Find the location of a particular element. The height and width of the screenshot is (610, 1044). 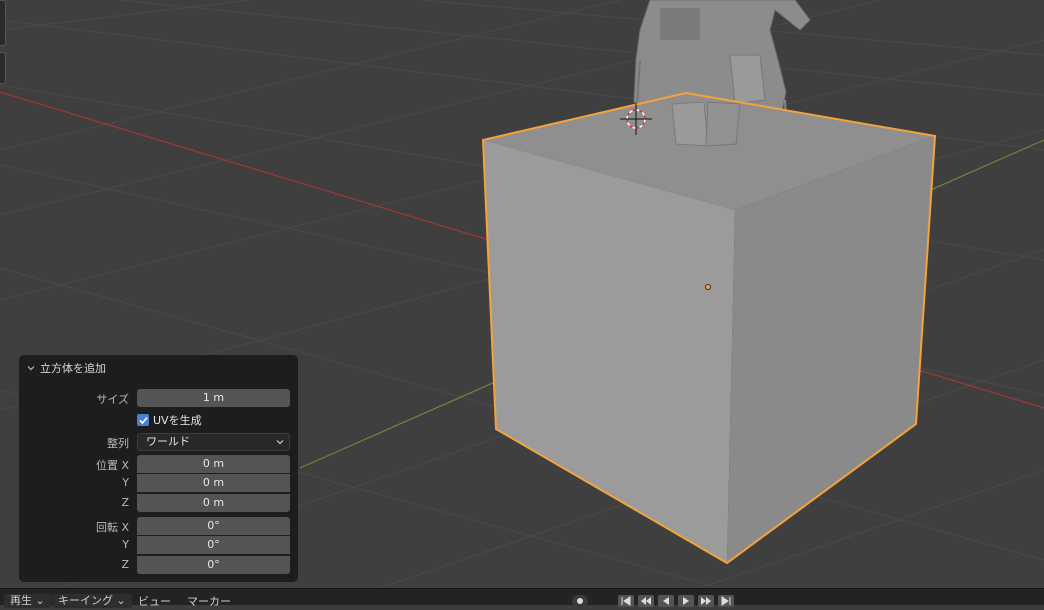

toolbar-tab-bottom is located at coordinates (3, 68).